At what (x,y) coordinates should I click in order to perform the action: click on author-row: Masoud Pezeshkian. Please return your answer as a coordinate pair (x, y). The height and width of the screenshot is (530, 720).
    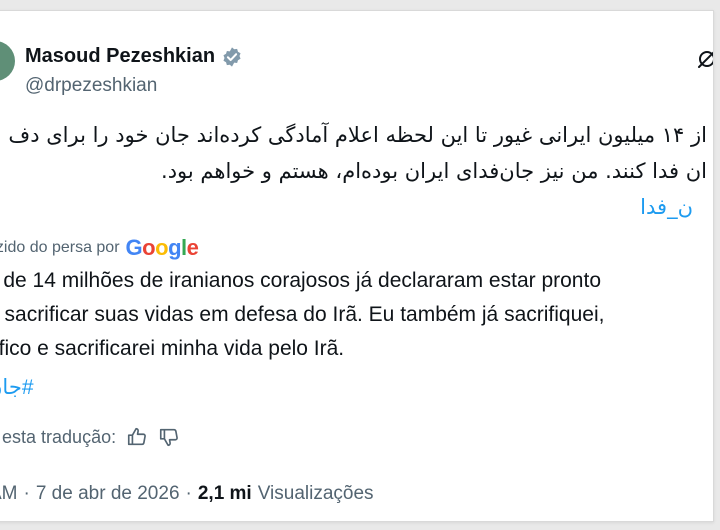
    Looking at the image, I should click on (134, 56).